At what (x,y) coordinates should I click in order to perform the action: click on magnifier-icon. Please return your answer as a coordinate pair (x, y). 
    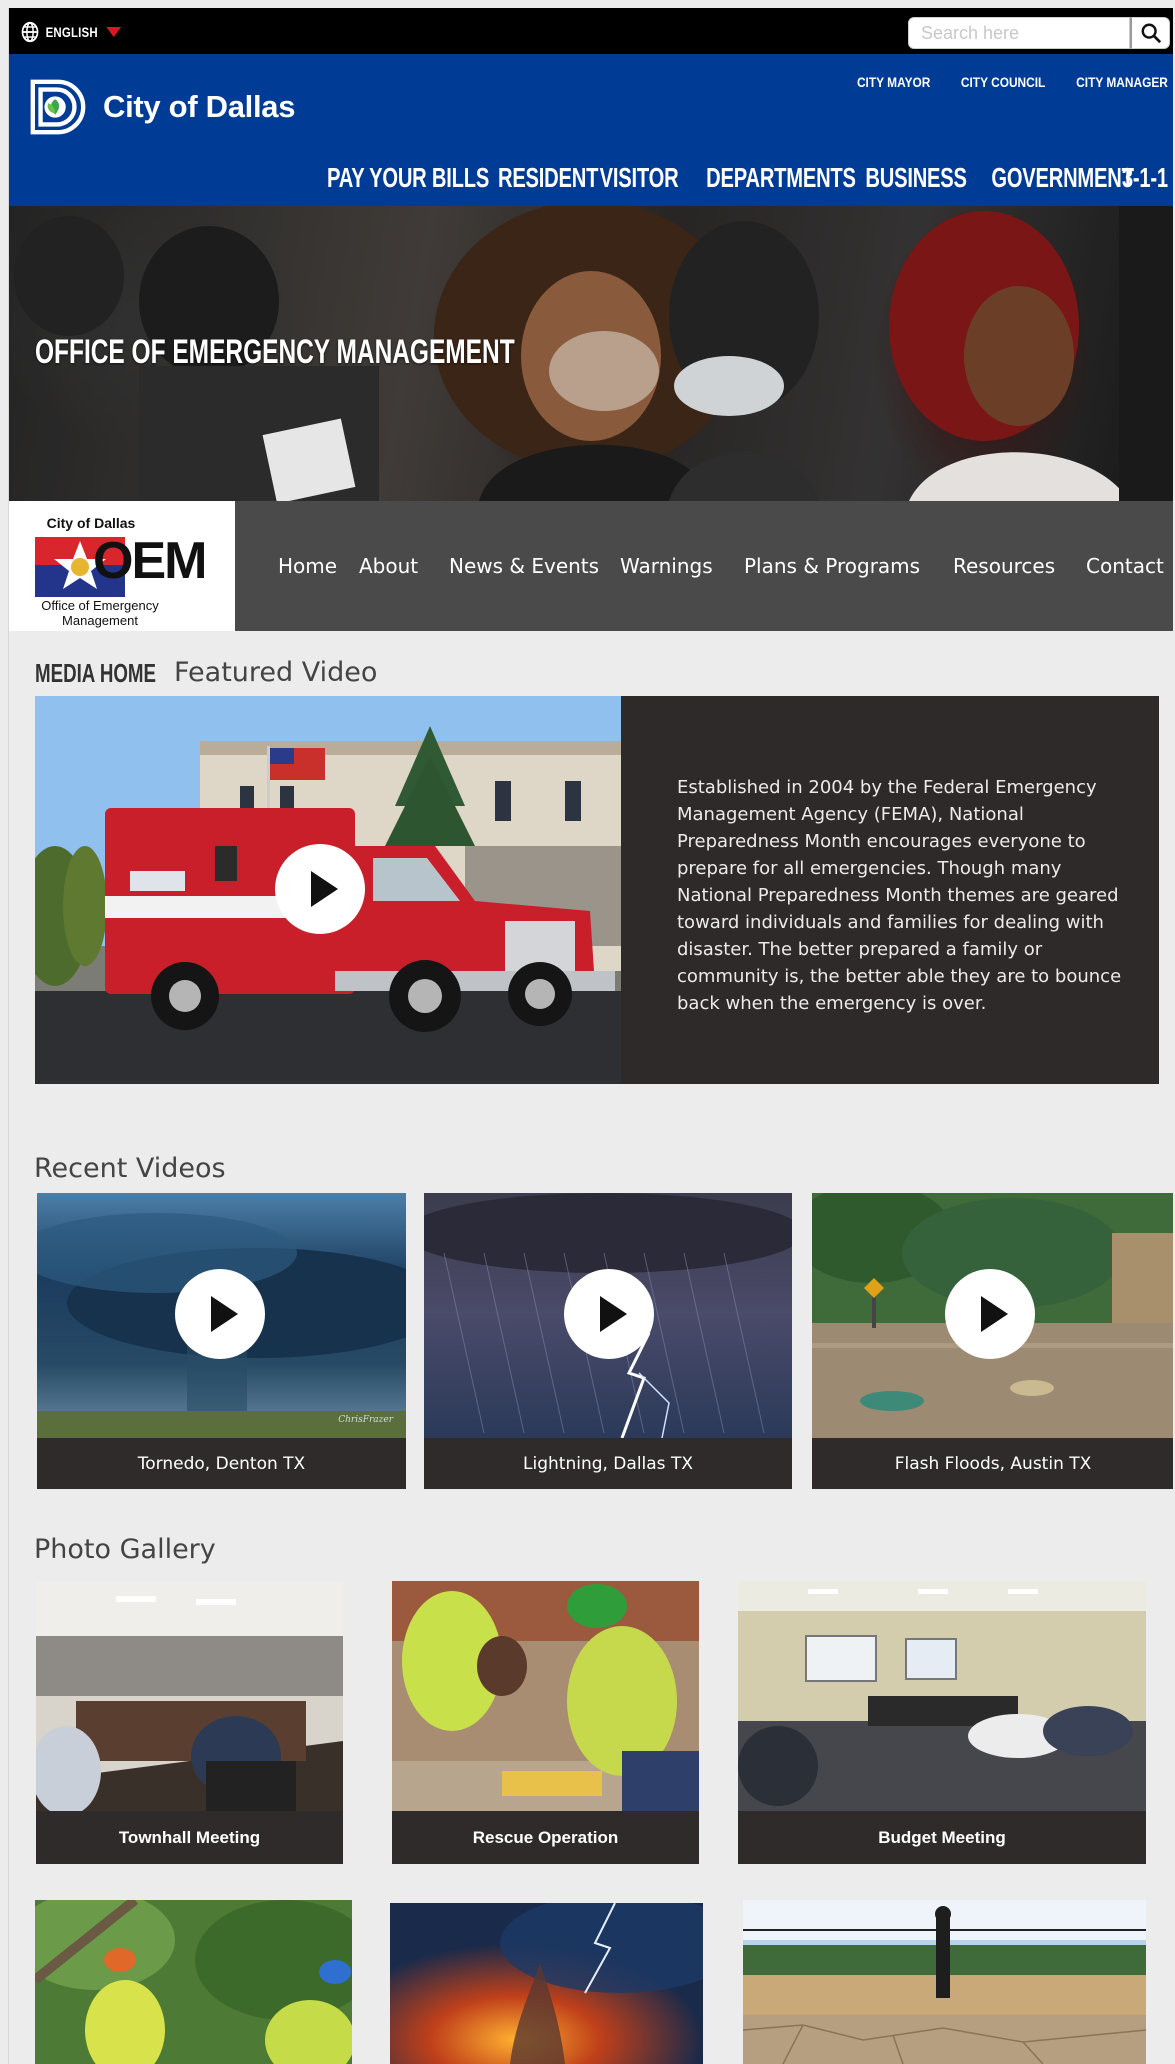
    Looking at the image, I should click on (1151, 33).